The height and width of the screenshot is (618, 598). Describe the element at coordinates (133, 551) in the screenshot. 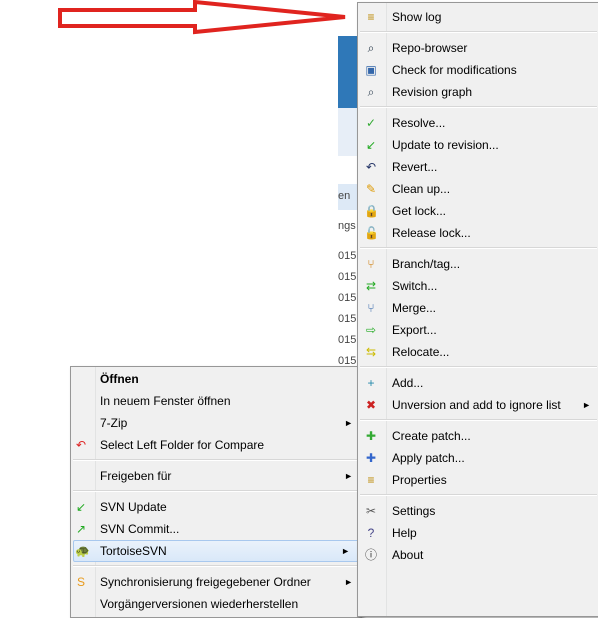

I see `menu-item-label: TortoiseSVN` at that location.